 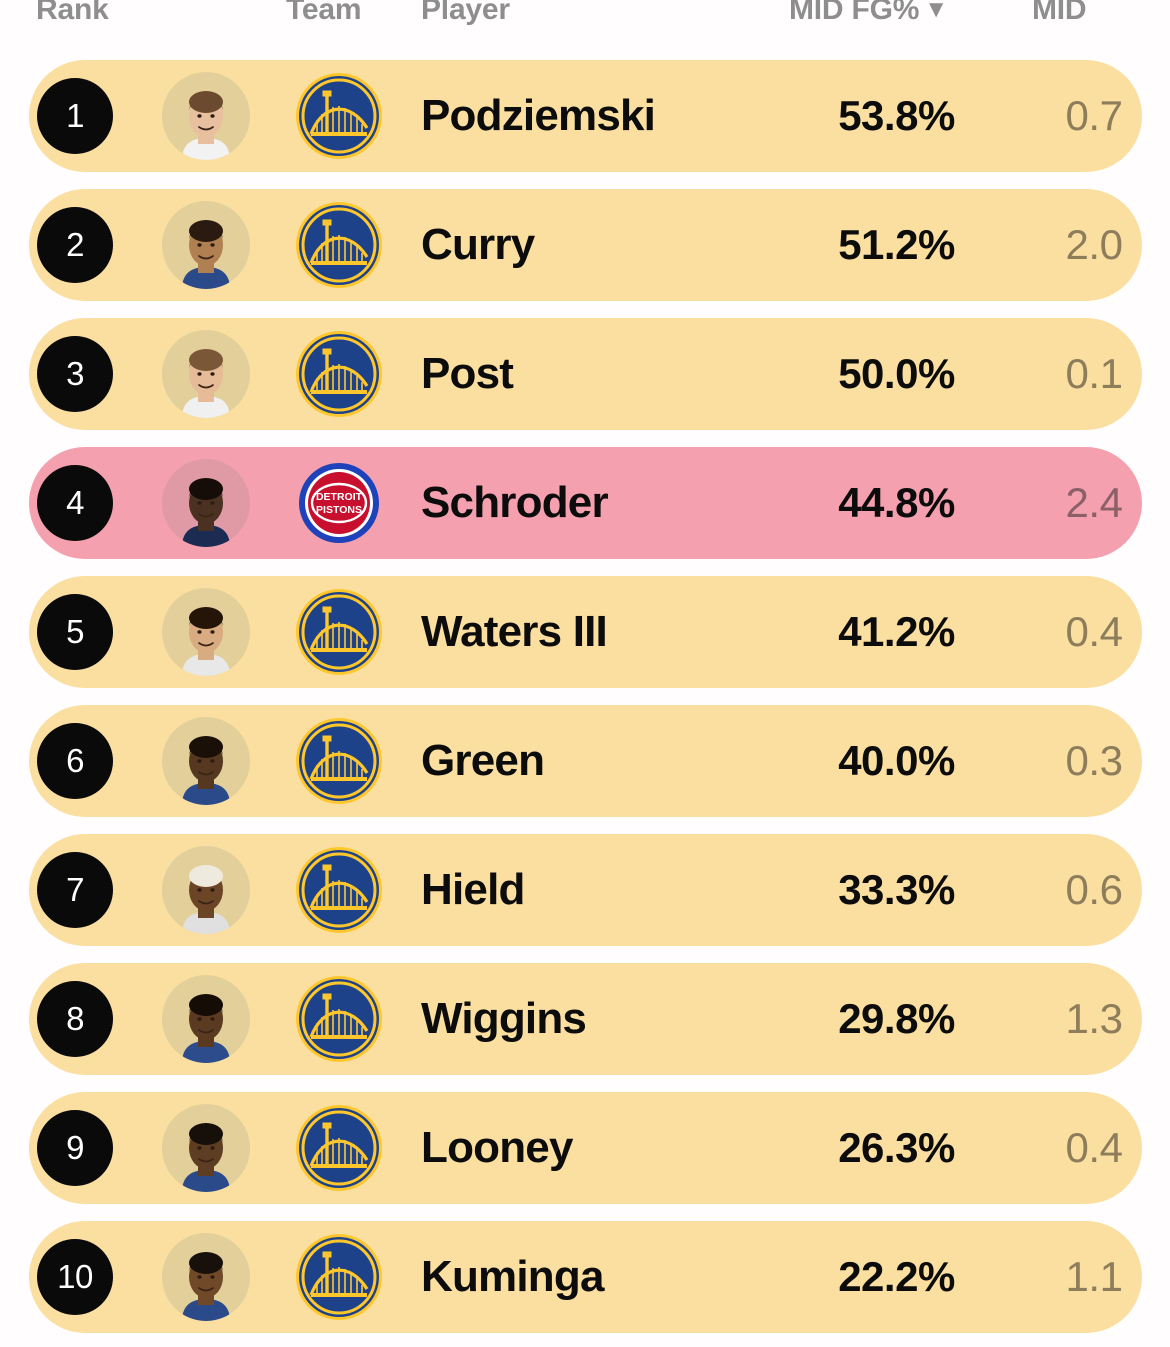 What do you see at coordinates (585, 890) in the screenshot?
I see `table-row: 7 Hield 33.3% 0.6` at bounding box center [585, 890].